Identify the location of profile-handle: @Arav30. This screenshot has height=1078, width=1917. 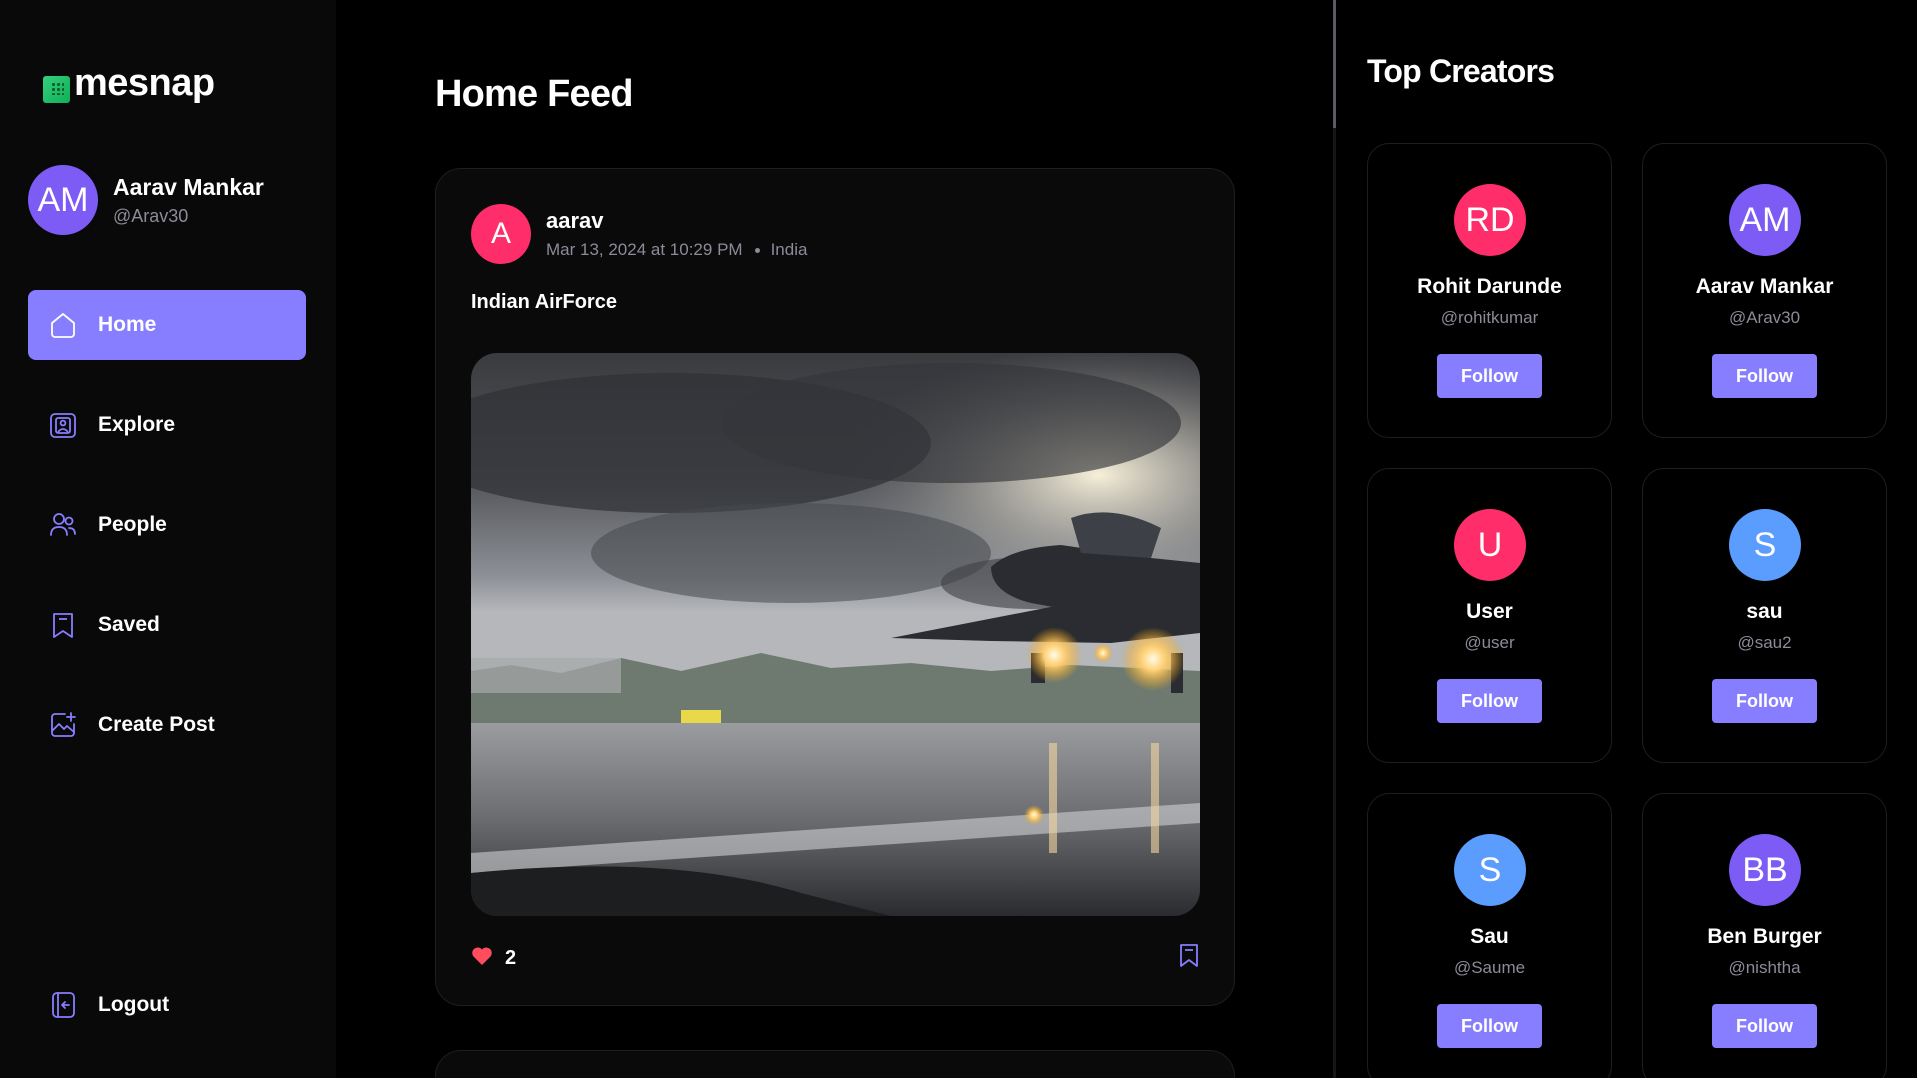
(151, 215).